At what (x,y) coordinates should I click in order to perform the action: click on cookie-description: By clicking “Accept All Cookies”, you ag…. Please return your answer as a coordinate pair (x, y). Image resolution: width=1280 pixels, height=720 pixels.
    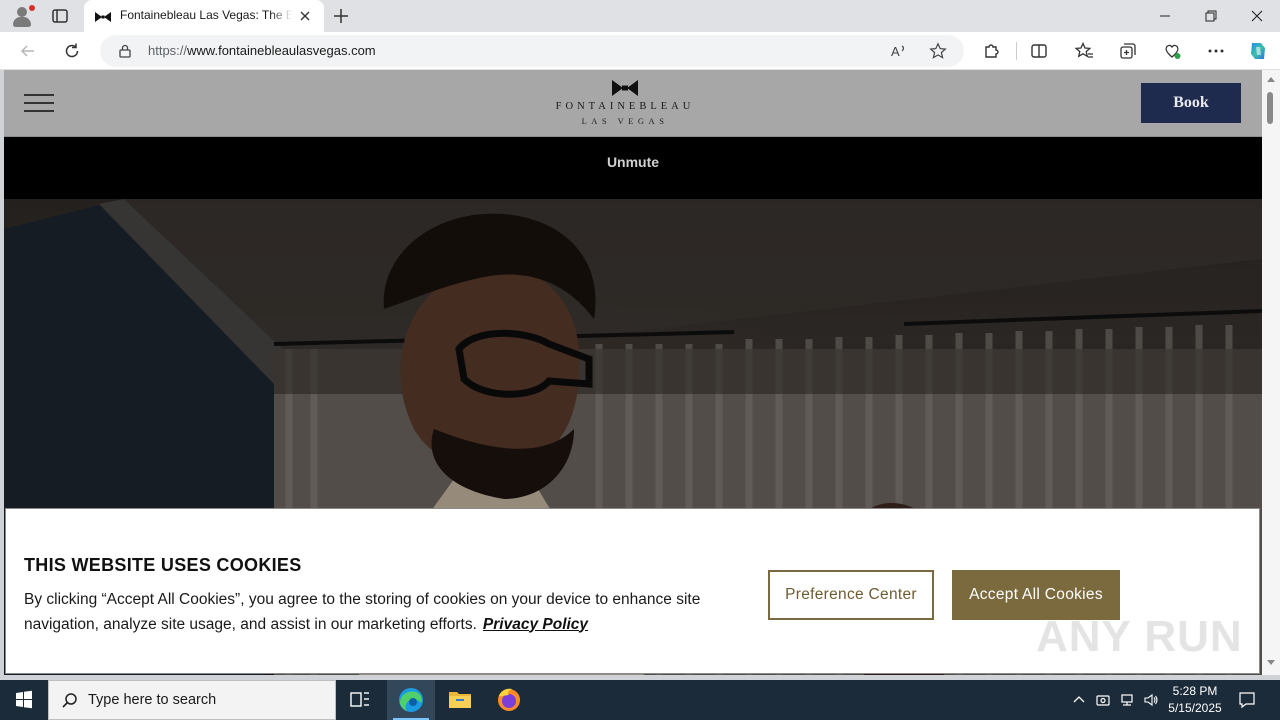
    Looking at the image, I should click on (362, 612).